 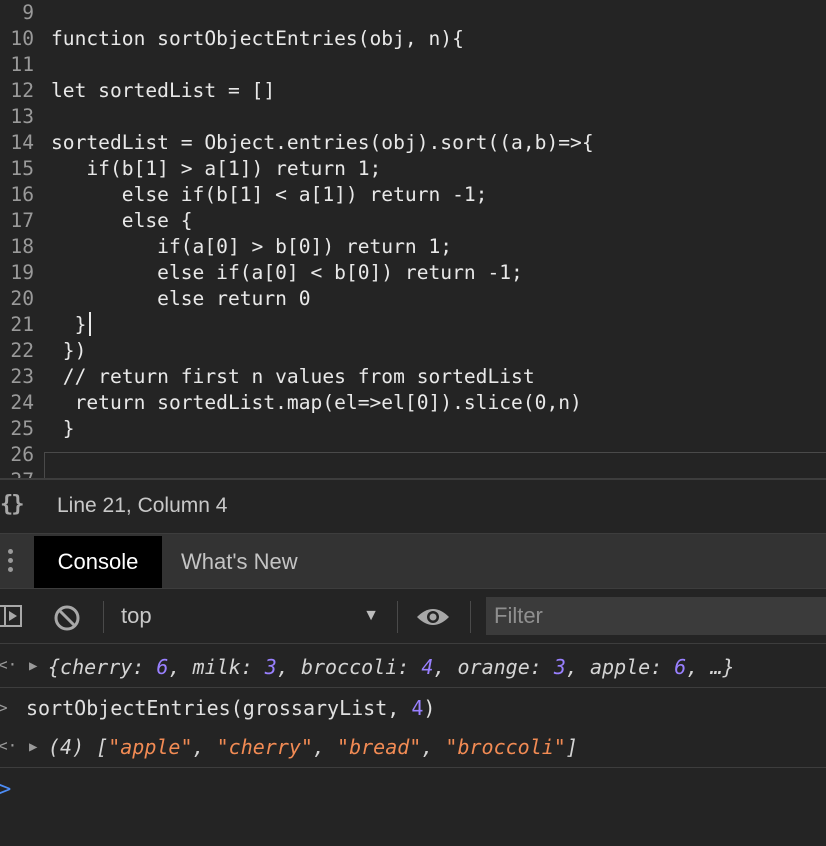 What do you see at coordinates (12, 616) in the screenshot?
I see `sidebar-toggle-icon` at bounding box center [12, 616].